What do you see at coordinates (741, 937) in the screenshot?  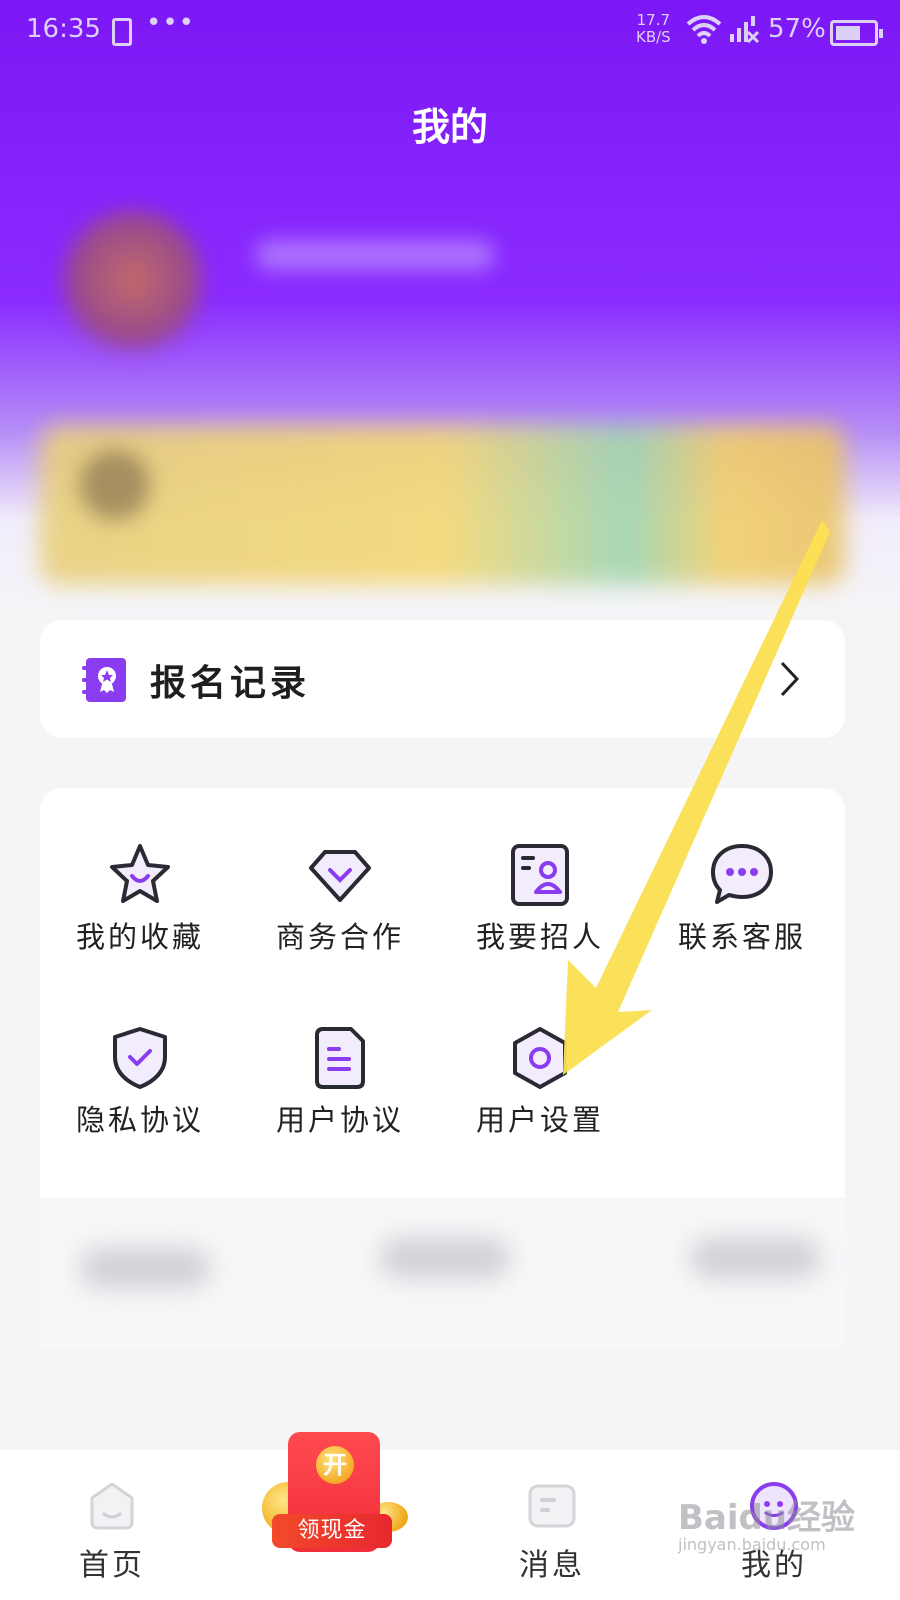 I see `menu-item-label: 联系客服` at bounding box center [741, 937].